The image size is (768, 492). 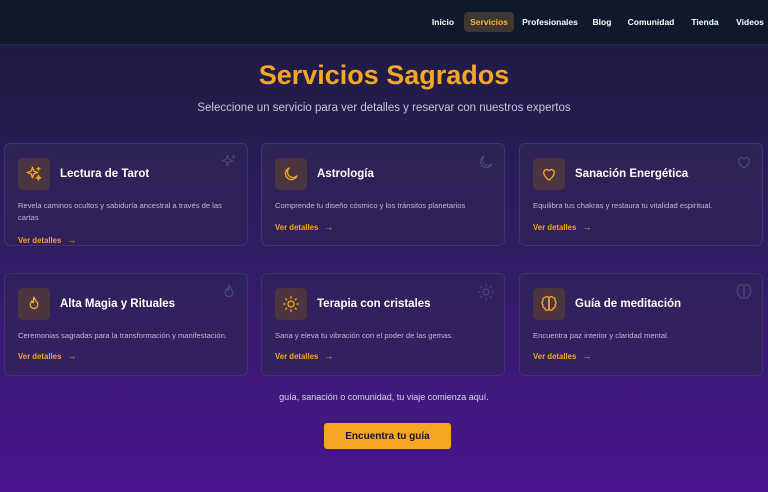 What do you see at coordinates (118, 304) in the screenshot?
I see `card-title: Alta Magia y Rituales` at bounding box center [118, 304].